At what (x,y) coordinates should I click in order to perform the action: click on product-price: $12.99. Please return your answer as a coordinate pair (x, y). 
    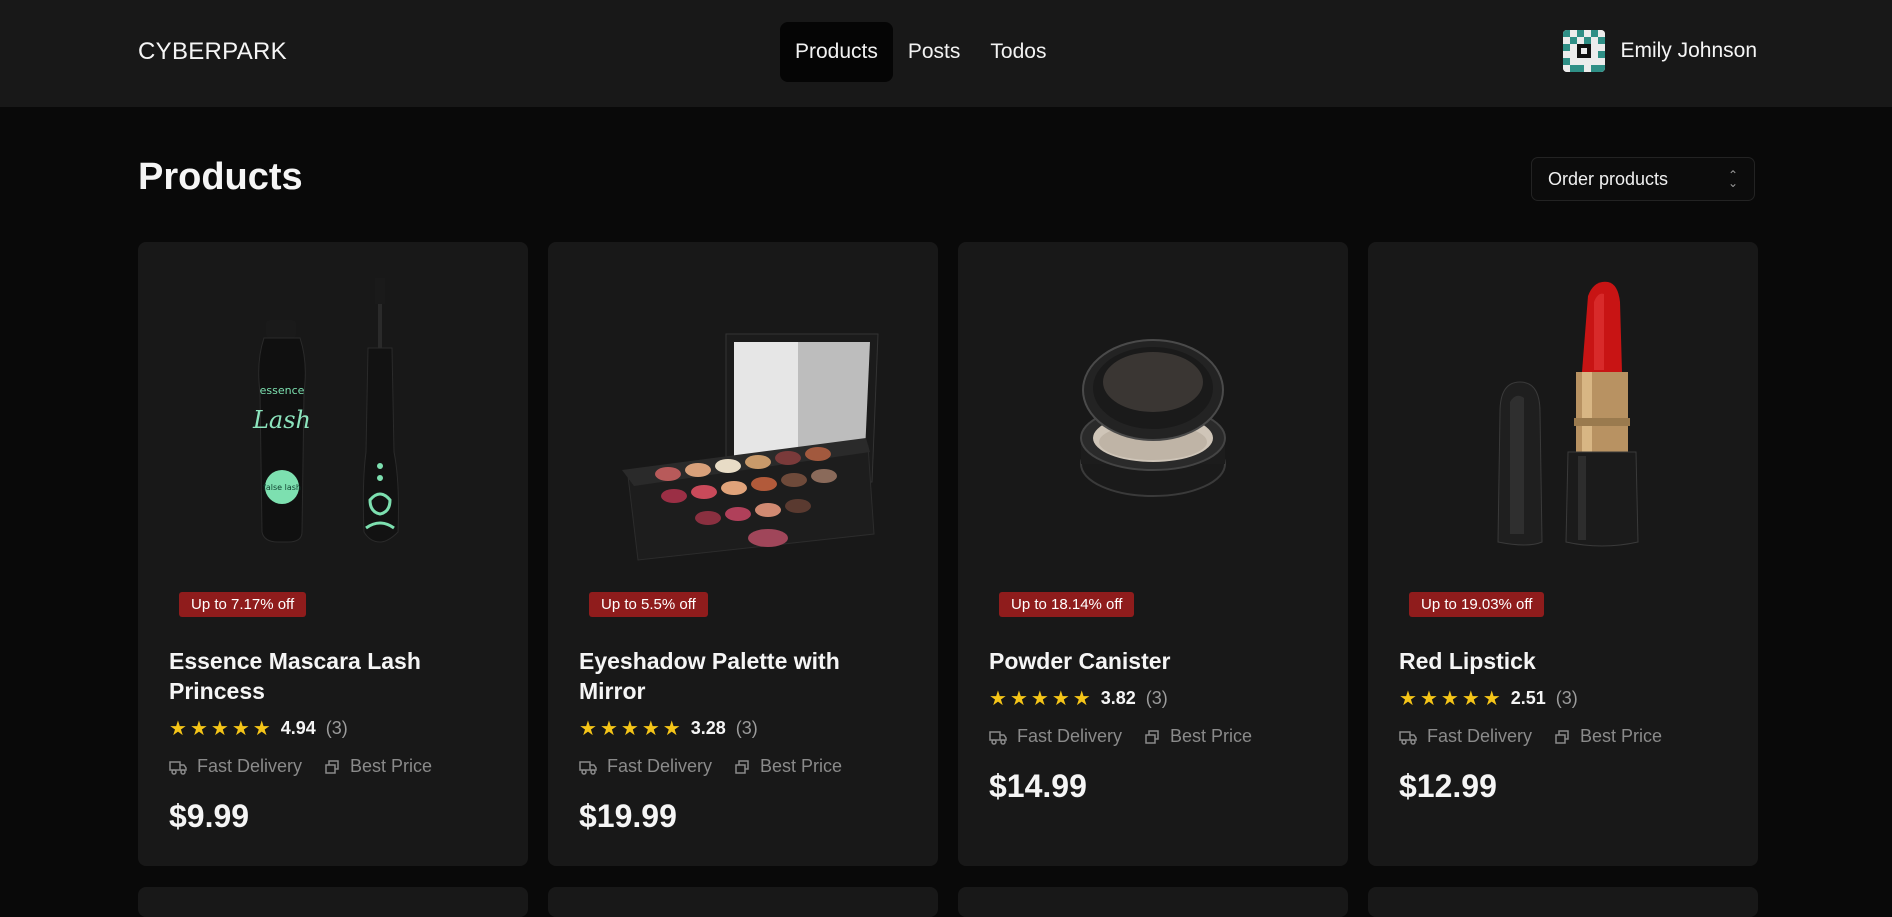
    Looking at the image, I should click on (1448, 786).